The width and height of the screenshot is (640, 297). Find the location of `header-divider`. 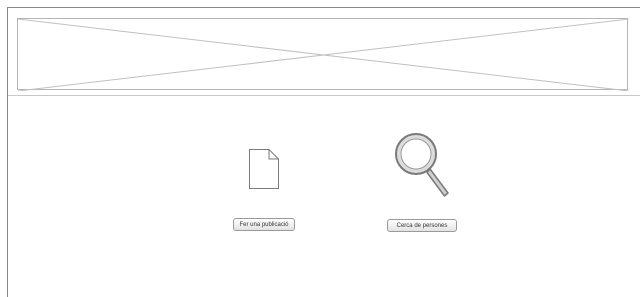

header-divider is located at coordinates (324, 95).